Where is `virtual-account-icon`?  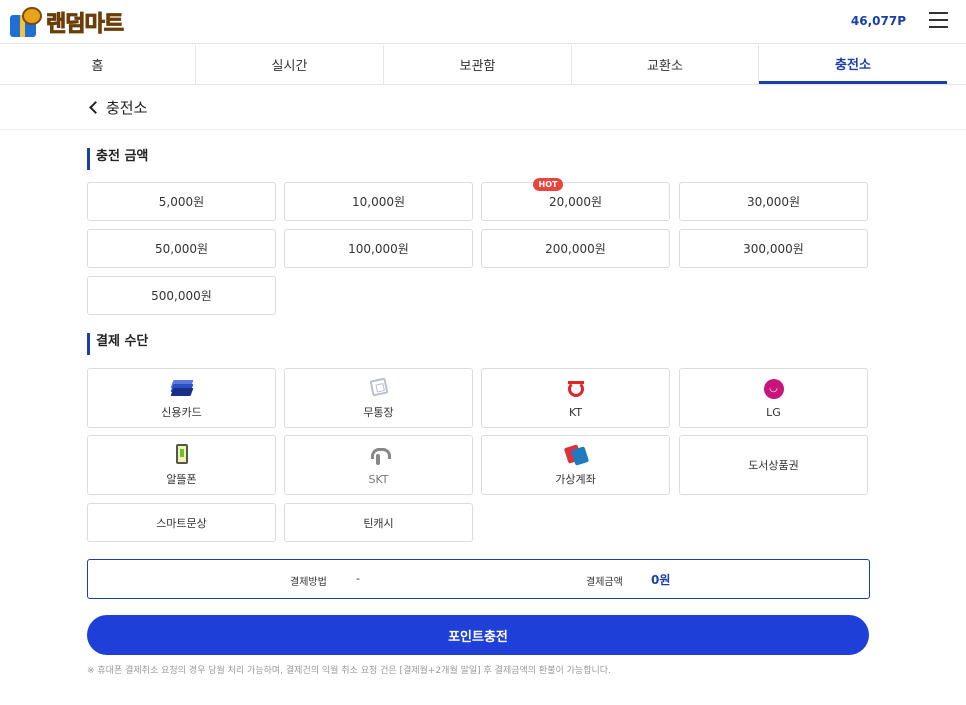 virtual-account-icon is located at coordinates (576, 455).